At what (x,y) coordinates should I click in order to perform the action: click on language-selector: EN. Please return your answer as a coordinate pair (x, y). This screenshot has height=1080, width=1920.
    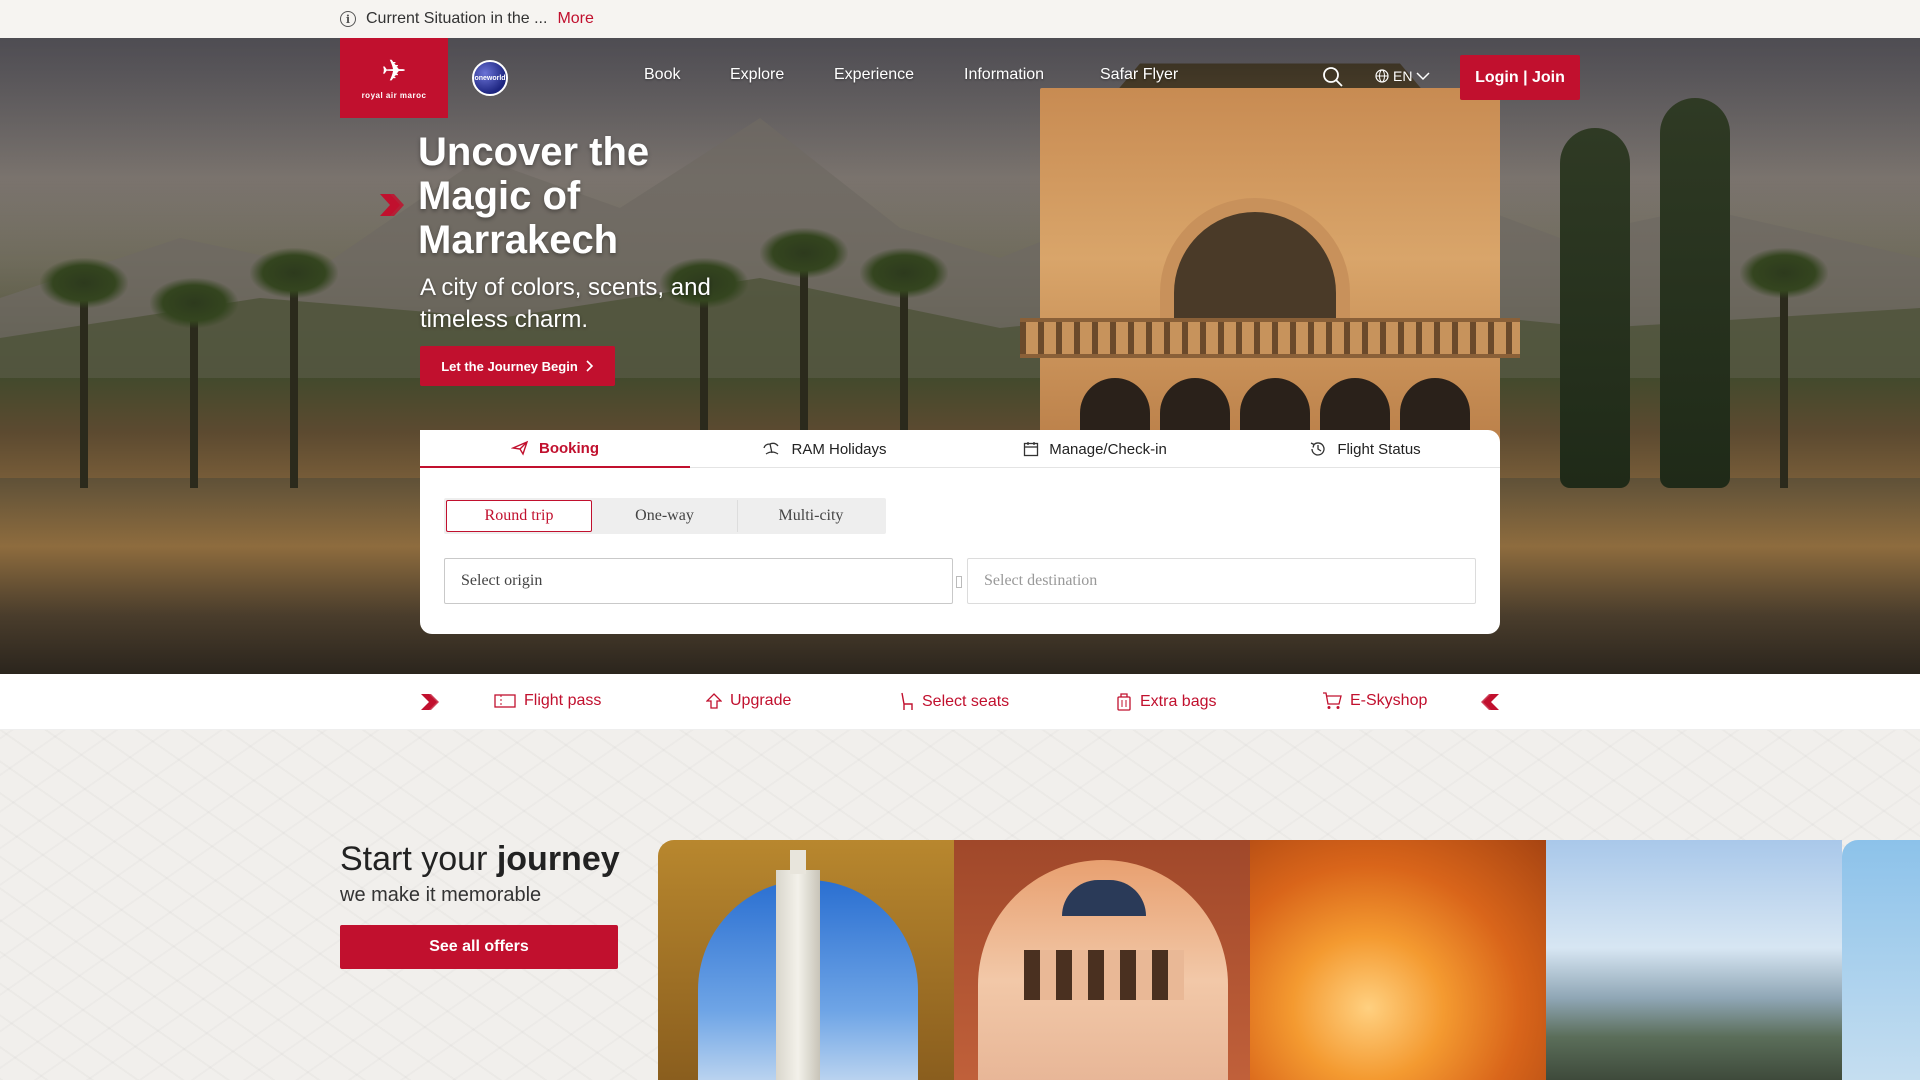
    Looking at the image, I should click on (1402, 76).